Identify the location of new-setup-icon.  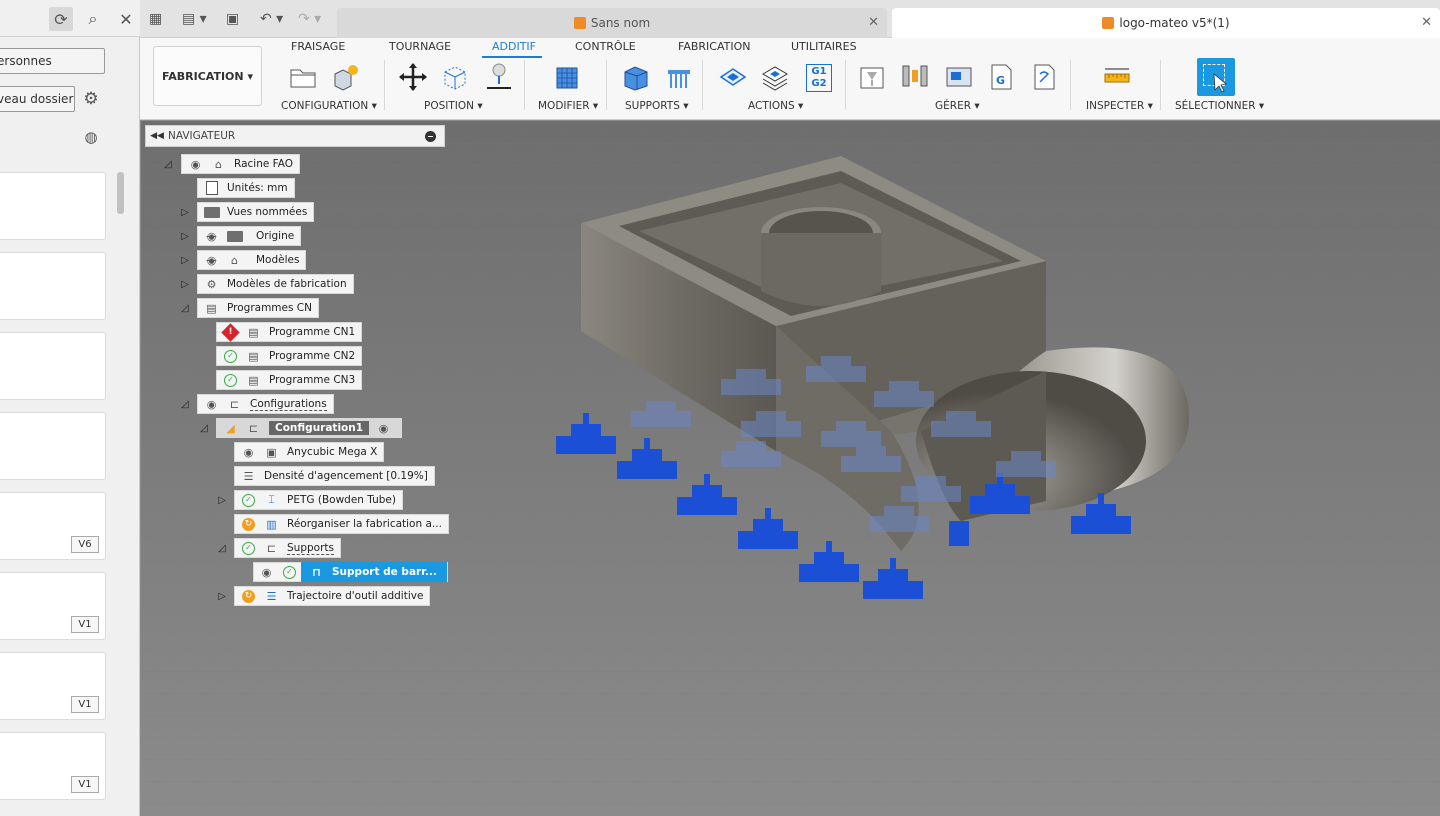
(345, 77).